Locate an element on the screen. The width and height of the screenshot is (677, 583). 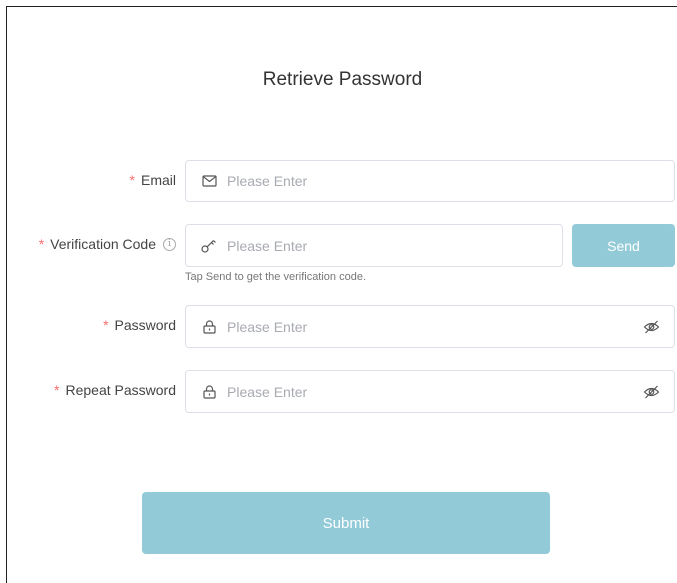
password-field is located at coordinates (430, 326).